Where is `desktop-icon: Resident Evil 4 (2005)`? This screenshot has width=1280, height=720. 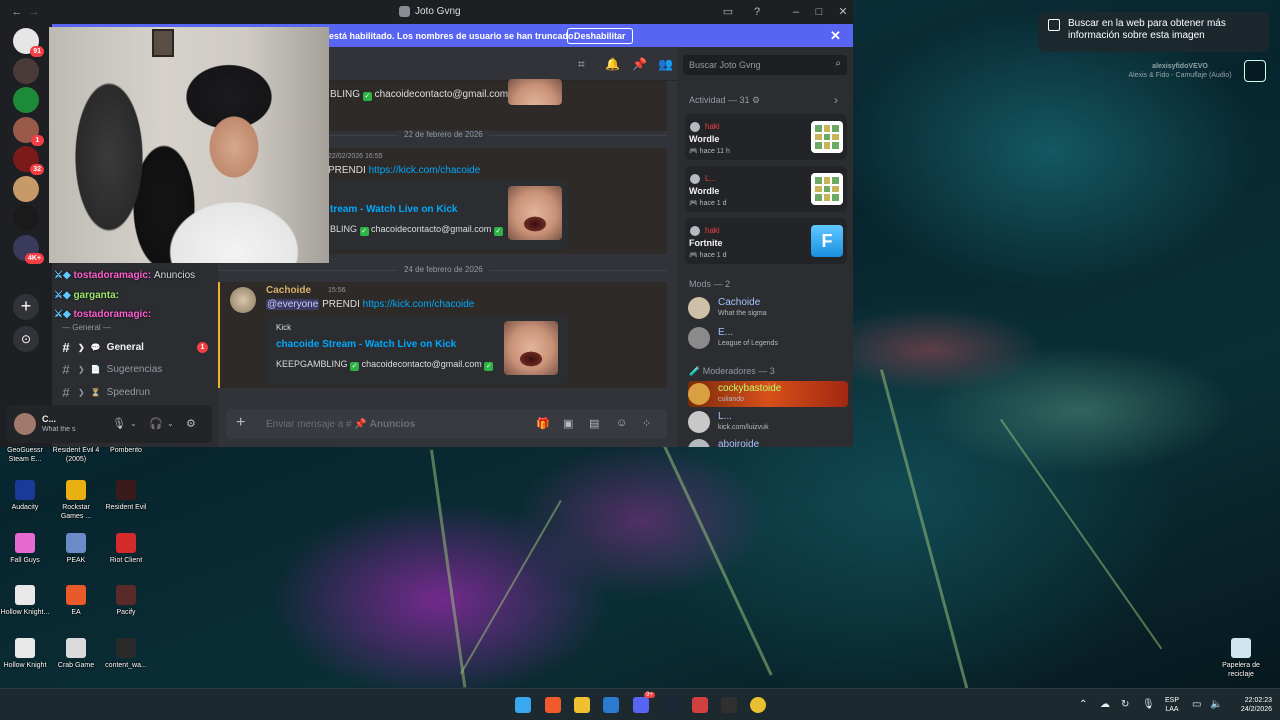 desktop-icon: Resident Evil 4 (2005) is located at coordinates (76, 455).